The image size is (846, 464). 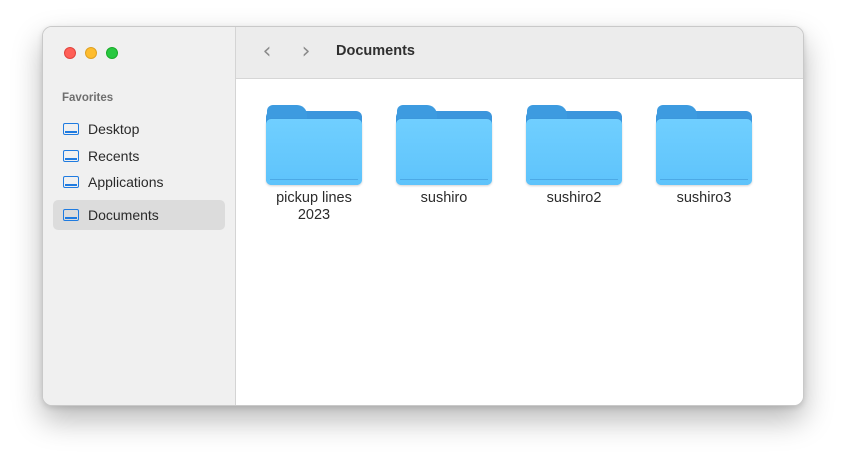 What do you see at coordinates (123, 214) in the screenshot?
I see `sidebar-item-label: Documents` at bounding box center [123, 214].